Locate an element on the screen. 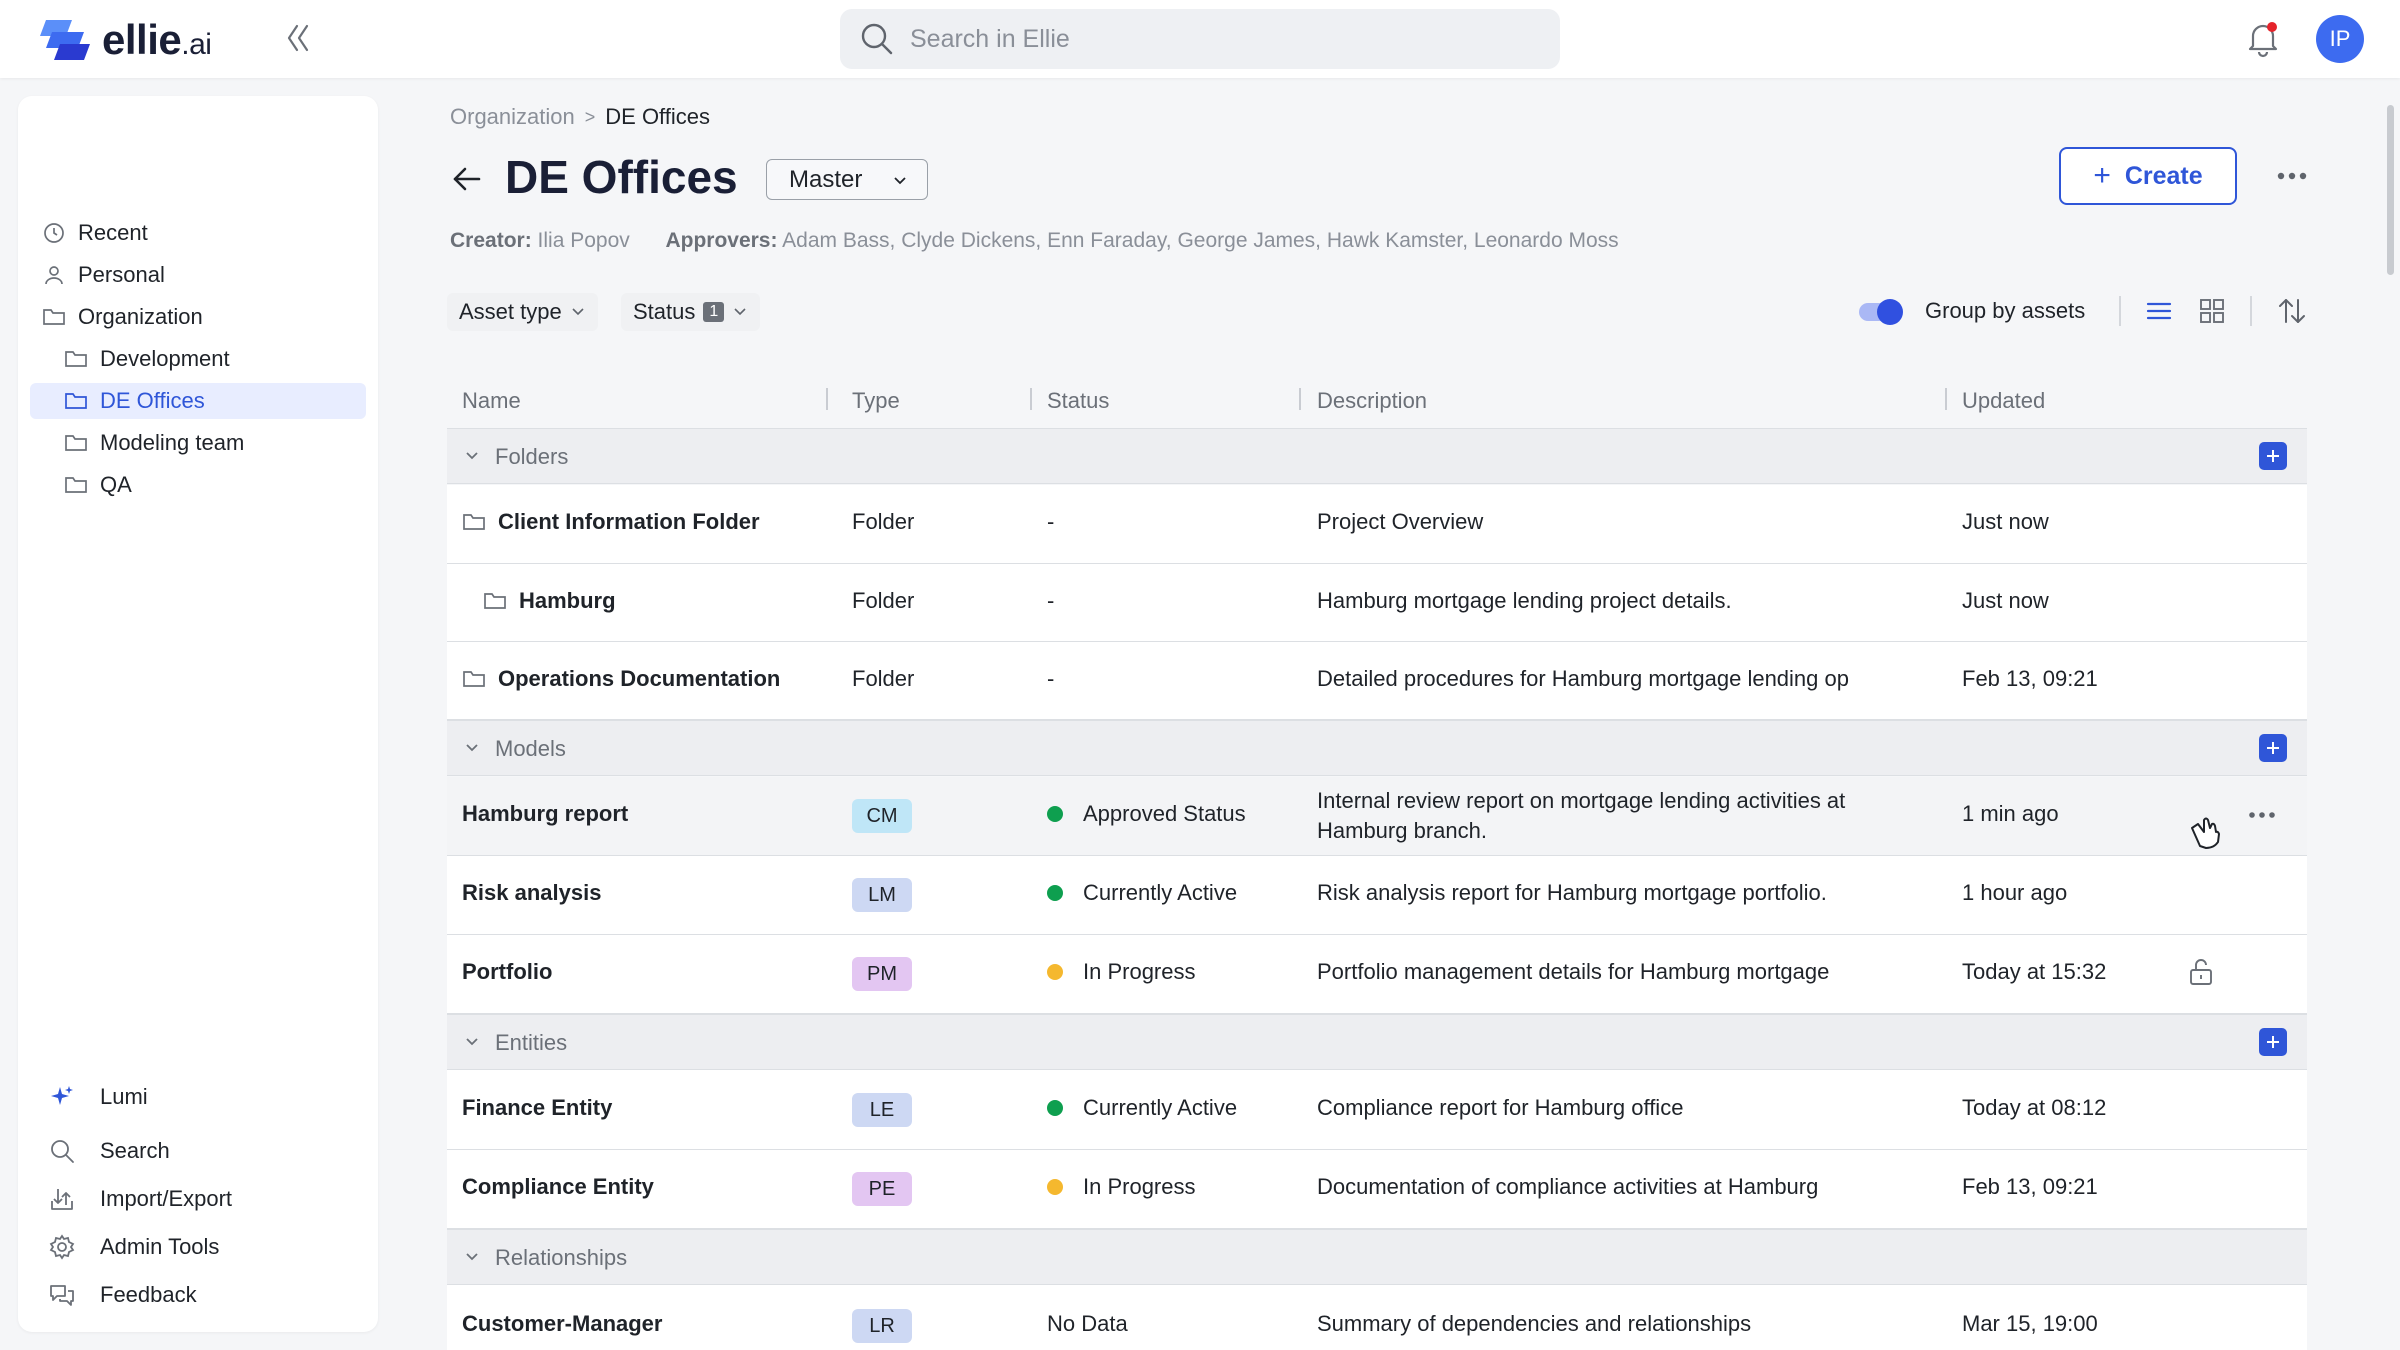  global-search is located at coordinates (1200, 39).